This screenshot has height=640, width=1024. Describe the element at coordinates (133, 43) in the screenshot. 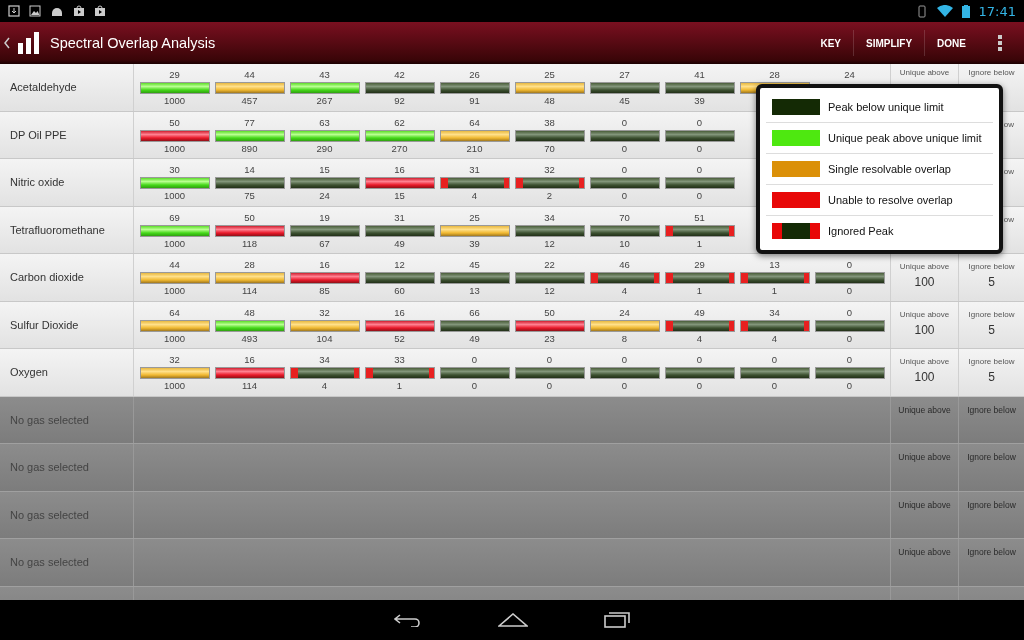

I see `screen-title: Spectral Overlap Analysis` at that location.